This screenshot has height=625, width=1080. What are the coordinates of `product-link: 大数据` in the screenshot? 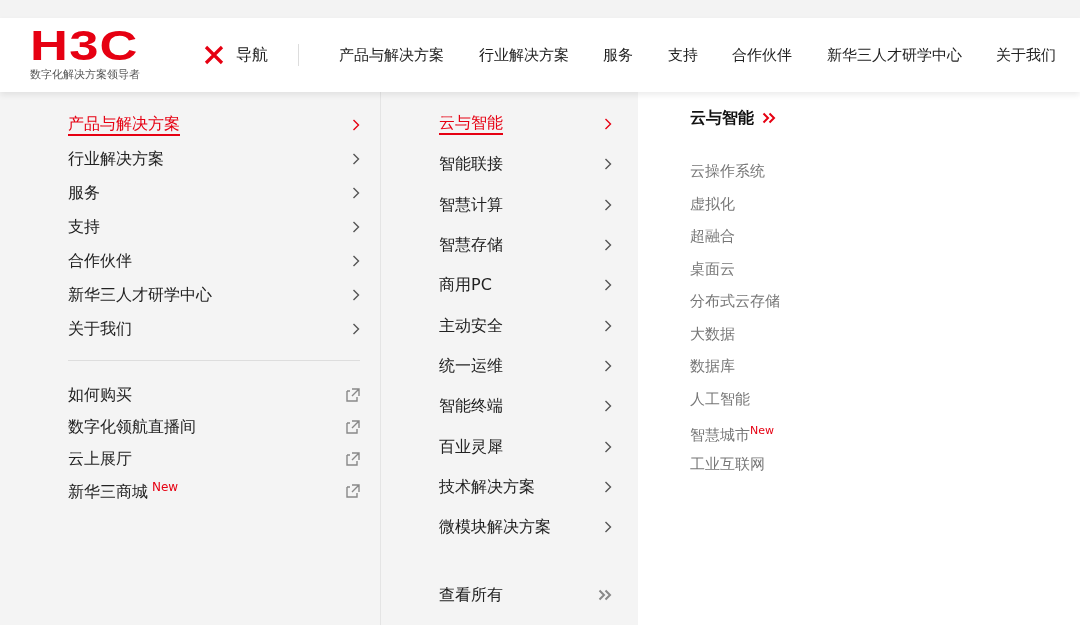 It's located at (712, 333).